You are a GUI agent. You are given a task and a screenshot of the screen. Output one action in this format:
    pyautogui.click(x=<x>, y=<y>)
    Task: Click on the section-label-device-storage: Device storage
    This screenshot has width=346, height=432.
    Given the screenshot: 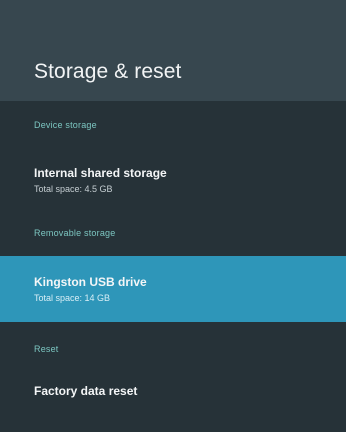 What is the action you would take?
    pyautogui.click(x=65, y=125)
    